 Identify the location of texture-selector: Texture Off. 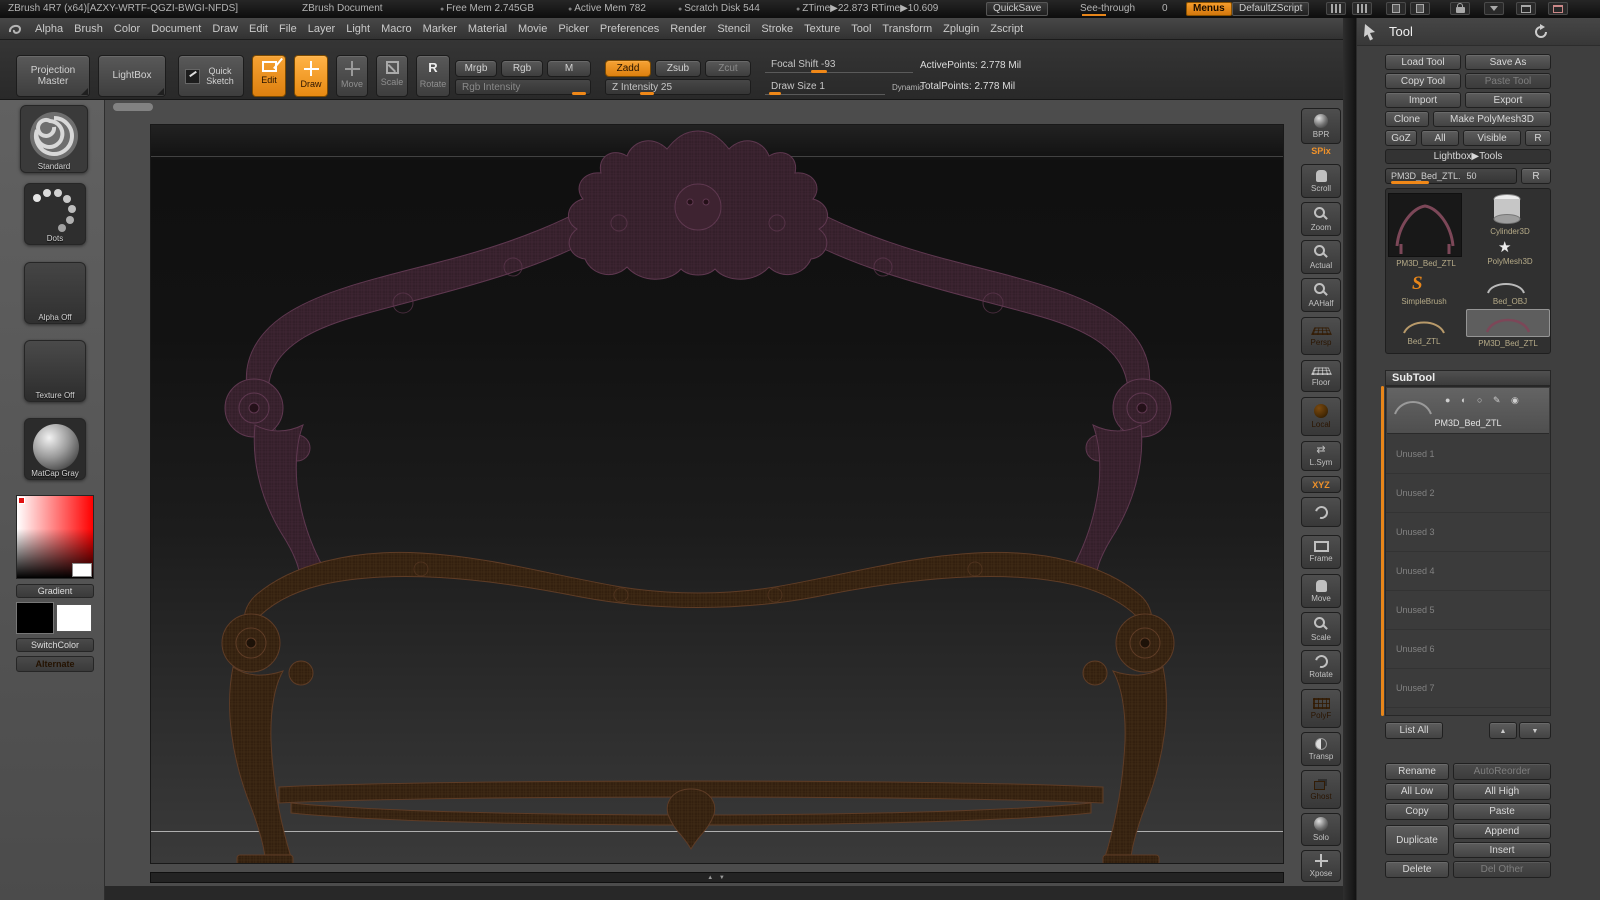
(55, 371).